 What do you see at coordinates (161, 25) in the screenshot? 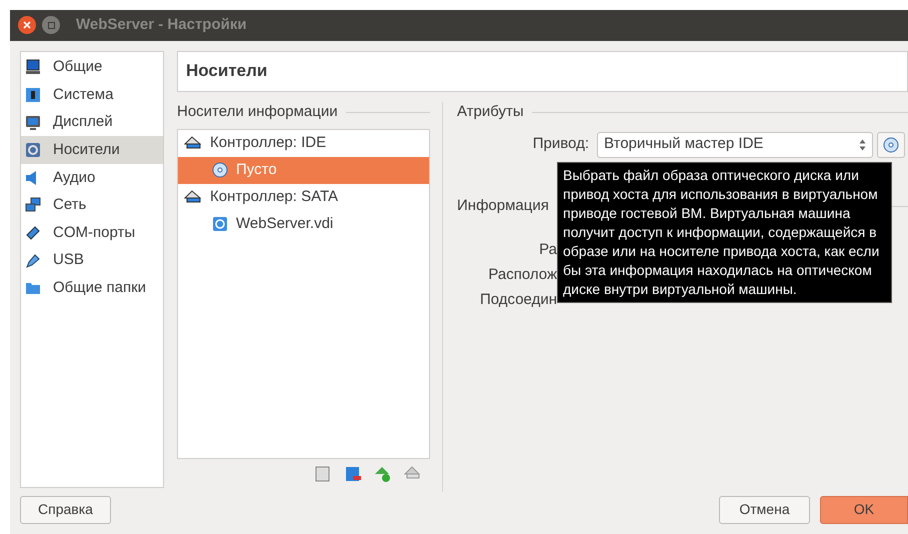
I see `window-title: WebServer - Настройки` at bounding box center [161, 25].